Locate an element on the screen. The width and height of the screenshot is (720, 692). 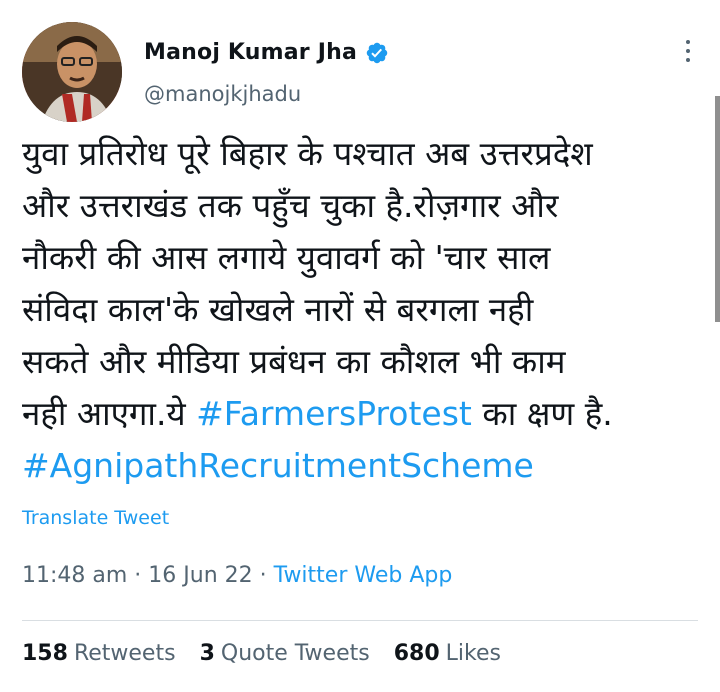
more-options-icon is located at coordinates (688, 54).